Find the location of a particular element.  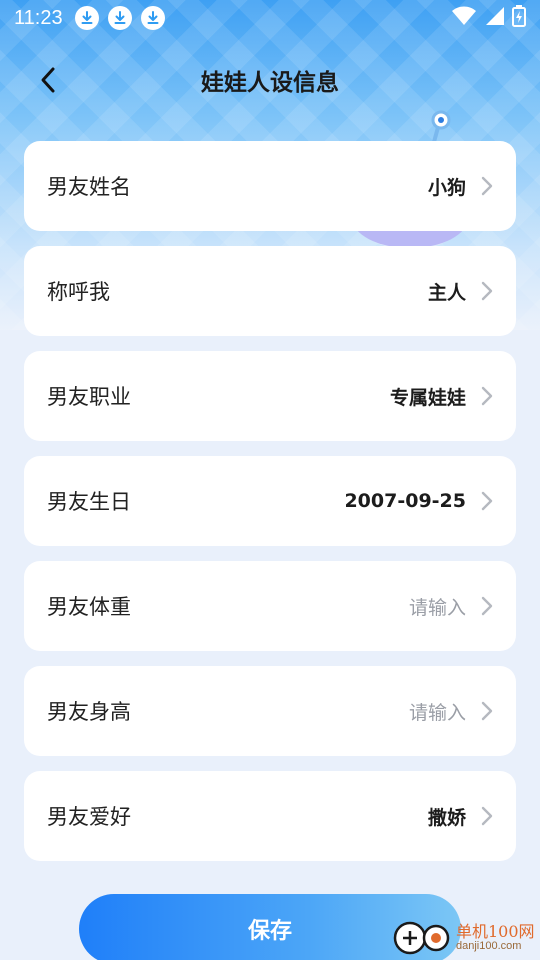

status-icons is located at coordinates (489, 18).